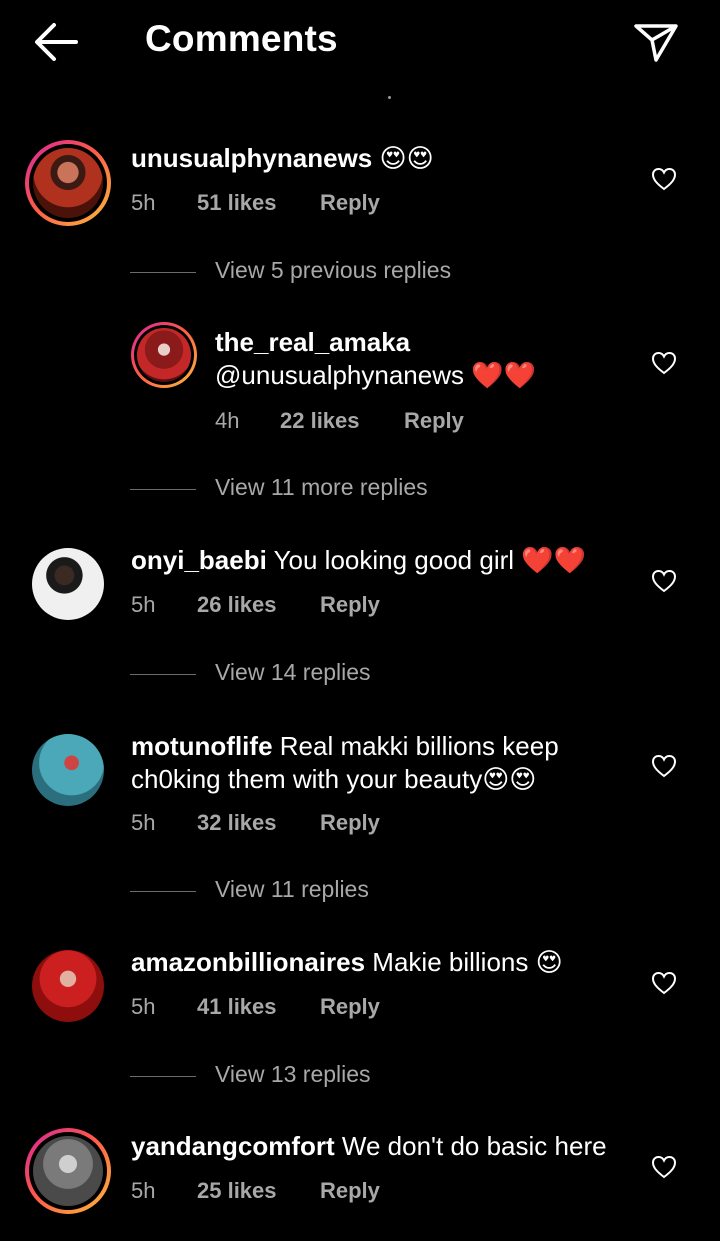 This screenshot has height=1241, width=720. What do you see at coordinates (293, 672) in the screenshot?
I see `view-replies-link: View 14 replies` at bounding box center [293, 672].